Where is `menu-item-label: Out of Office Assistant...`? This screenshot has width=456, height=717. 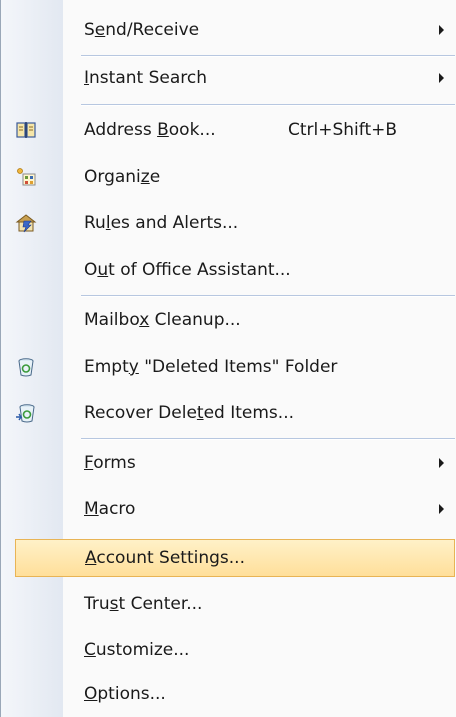
menu-item-label: Out of Office Assistant... is located at coordinates (187, 270).